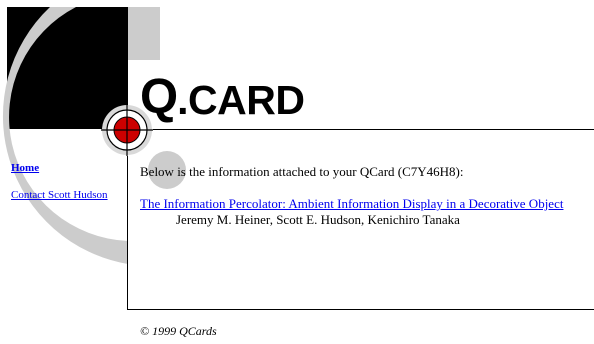 The width and height of the screenshot is (594, 344). Describe the element at coordinates (63, 168) in the screenshot. I see `nav-home-link: Home` at that location.